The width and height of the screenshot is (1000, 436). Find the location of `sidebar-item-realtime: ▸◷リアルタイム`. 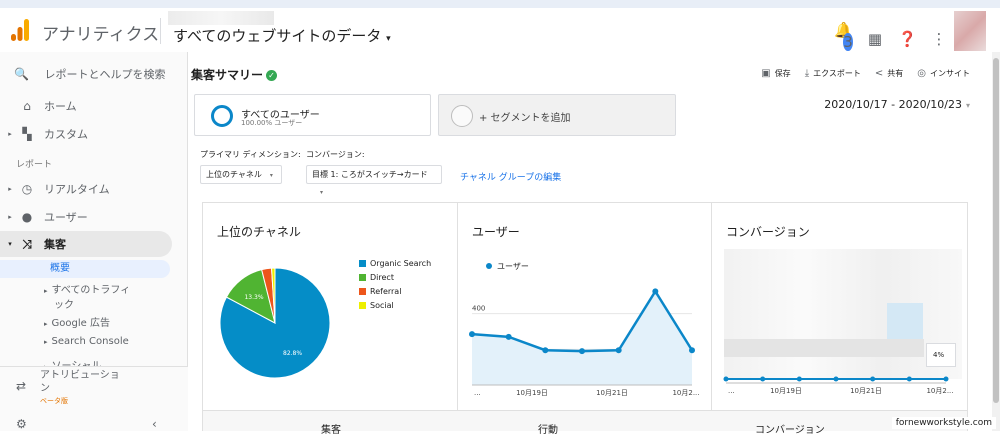

sidebar-item-realtime: ▸◷リアルタイム is located at coordinates (86, 189).